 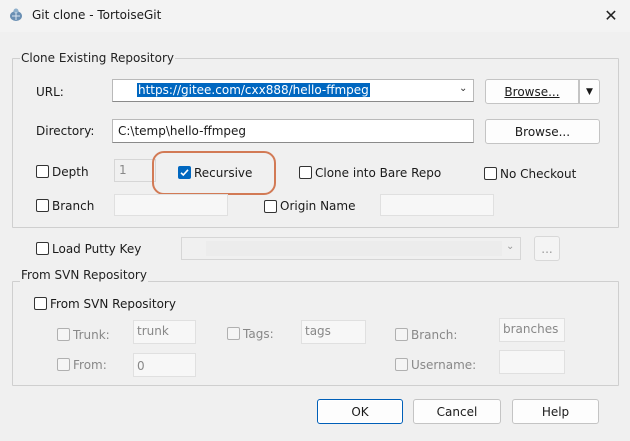 I want to click on branch-label: Branch, so click(x=73, y=206).